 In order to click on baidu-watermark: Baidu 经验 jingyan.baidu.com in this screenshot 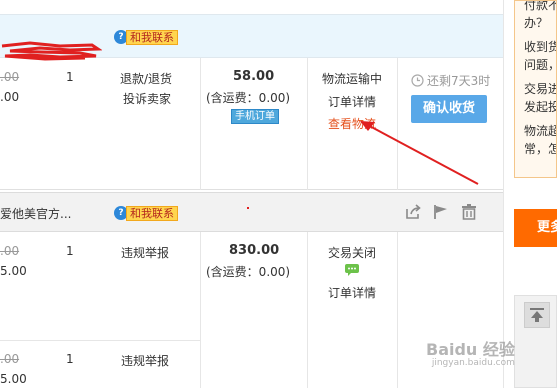, I will do `click(470, 352)`.